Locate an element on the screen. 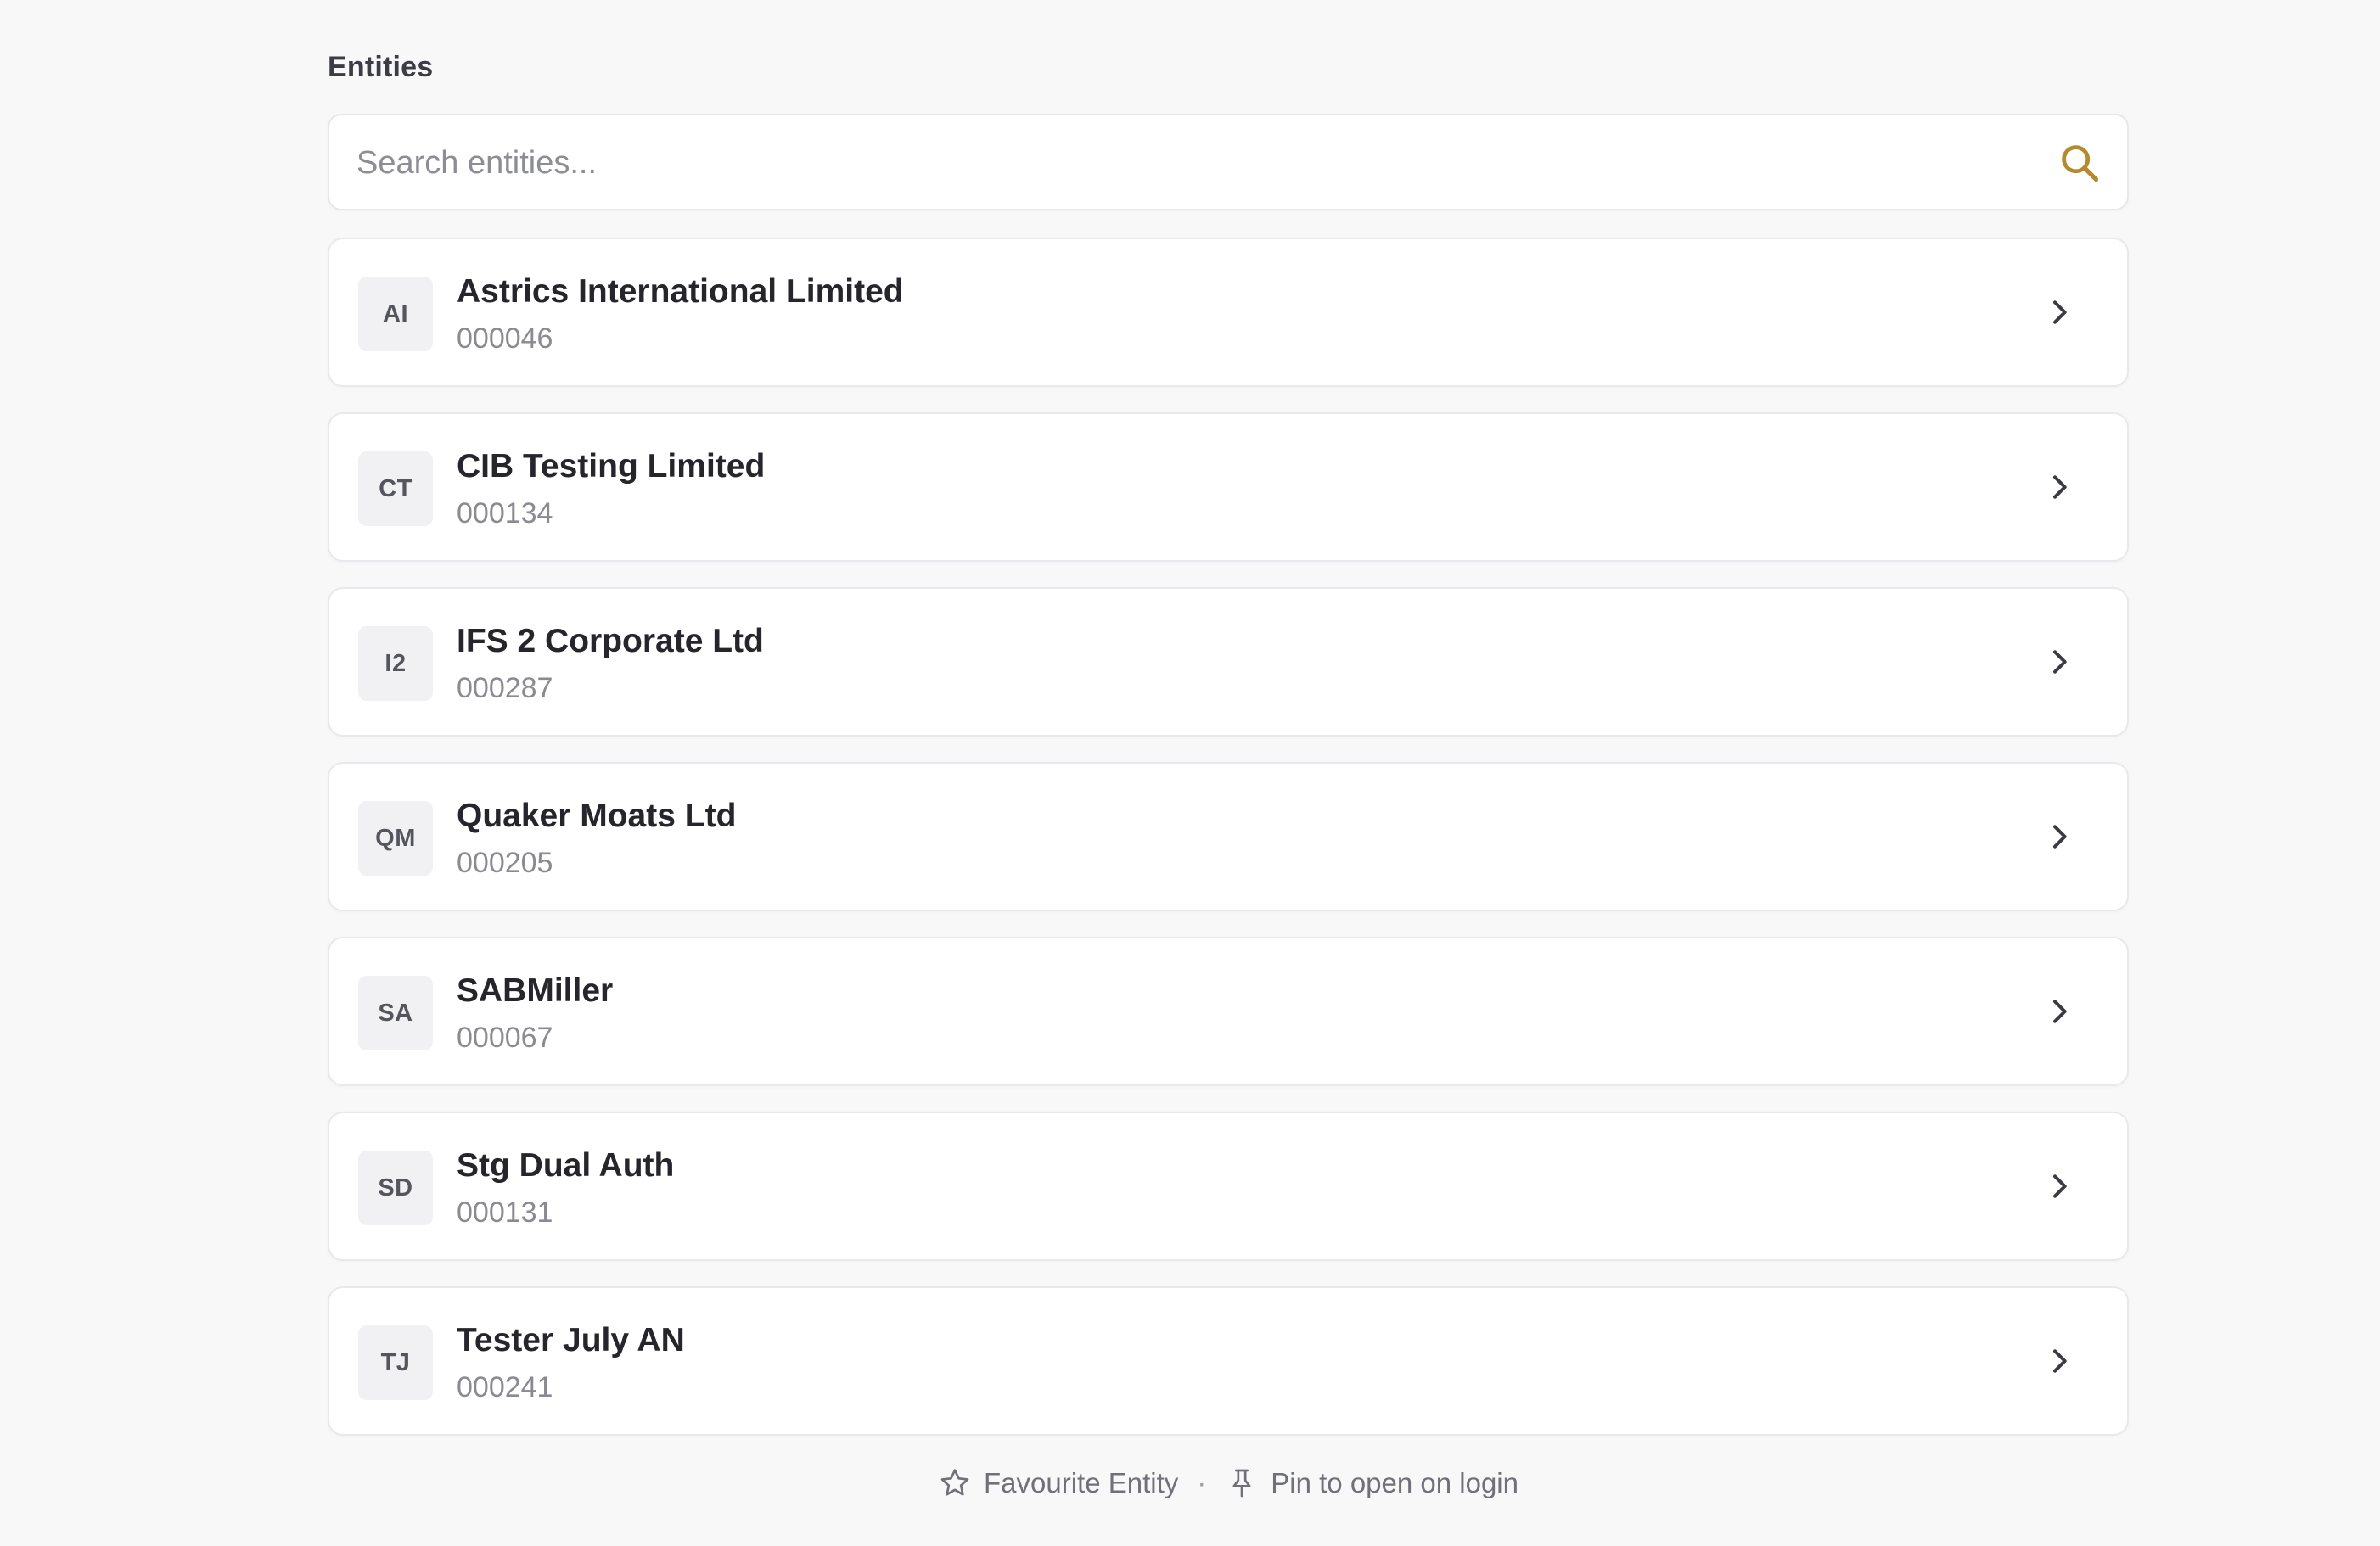 Image resolution: width=2380 pixels, height=1546 pixels. entity-row: SA SABMiller 000067 is located at coordinates (1228, 1011).